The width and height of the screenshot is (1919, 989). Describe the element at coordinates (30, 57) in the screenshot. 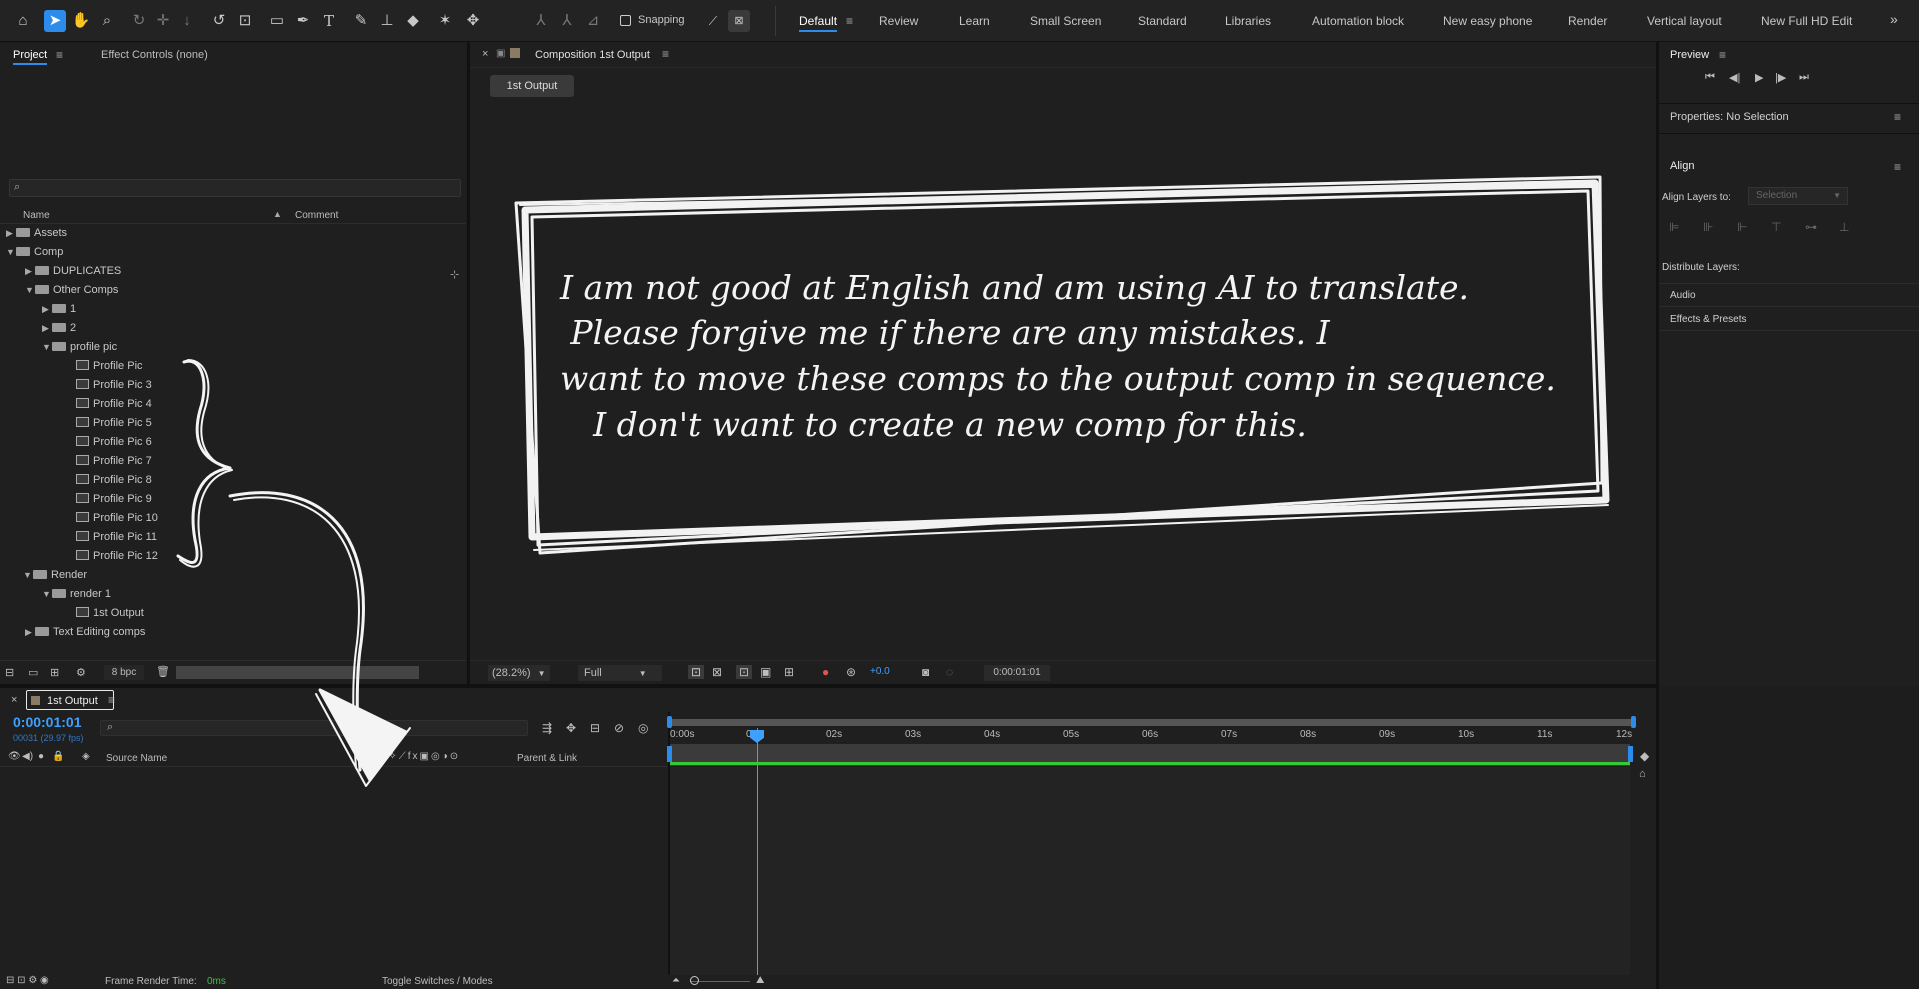

I see `tab-project: Project` at that location.